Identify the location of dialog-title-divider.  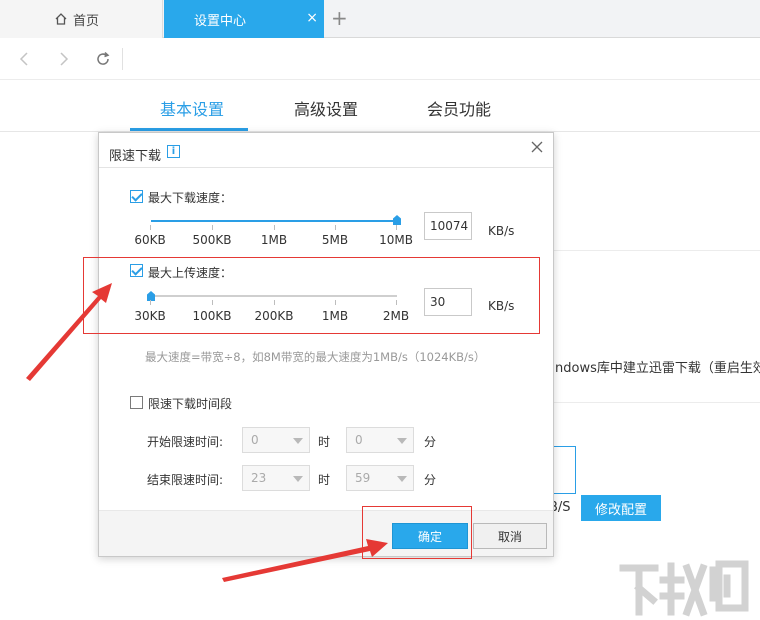
(326, 167).